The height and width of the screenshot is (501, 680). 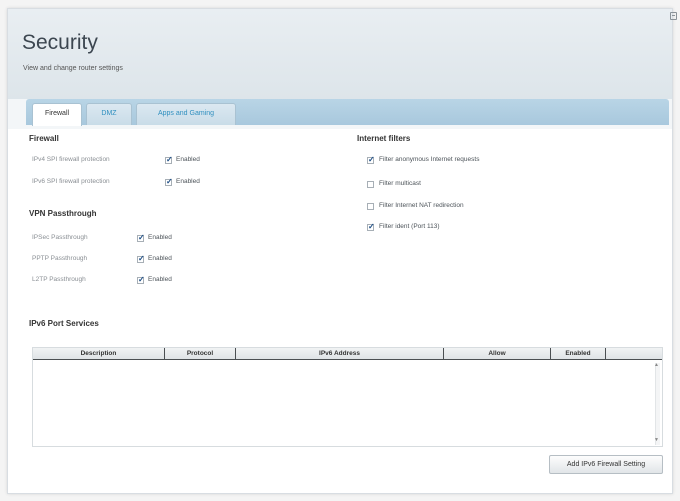 I want to click on add-ipv6-firewall-setting-button: Add IPv6 Firewall Setting, so click(x=606, y=464).